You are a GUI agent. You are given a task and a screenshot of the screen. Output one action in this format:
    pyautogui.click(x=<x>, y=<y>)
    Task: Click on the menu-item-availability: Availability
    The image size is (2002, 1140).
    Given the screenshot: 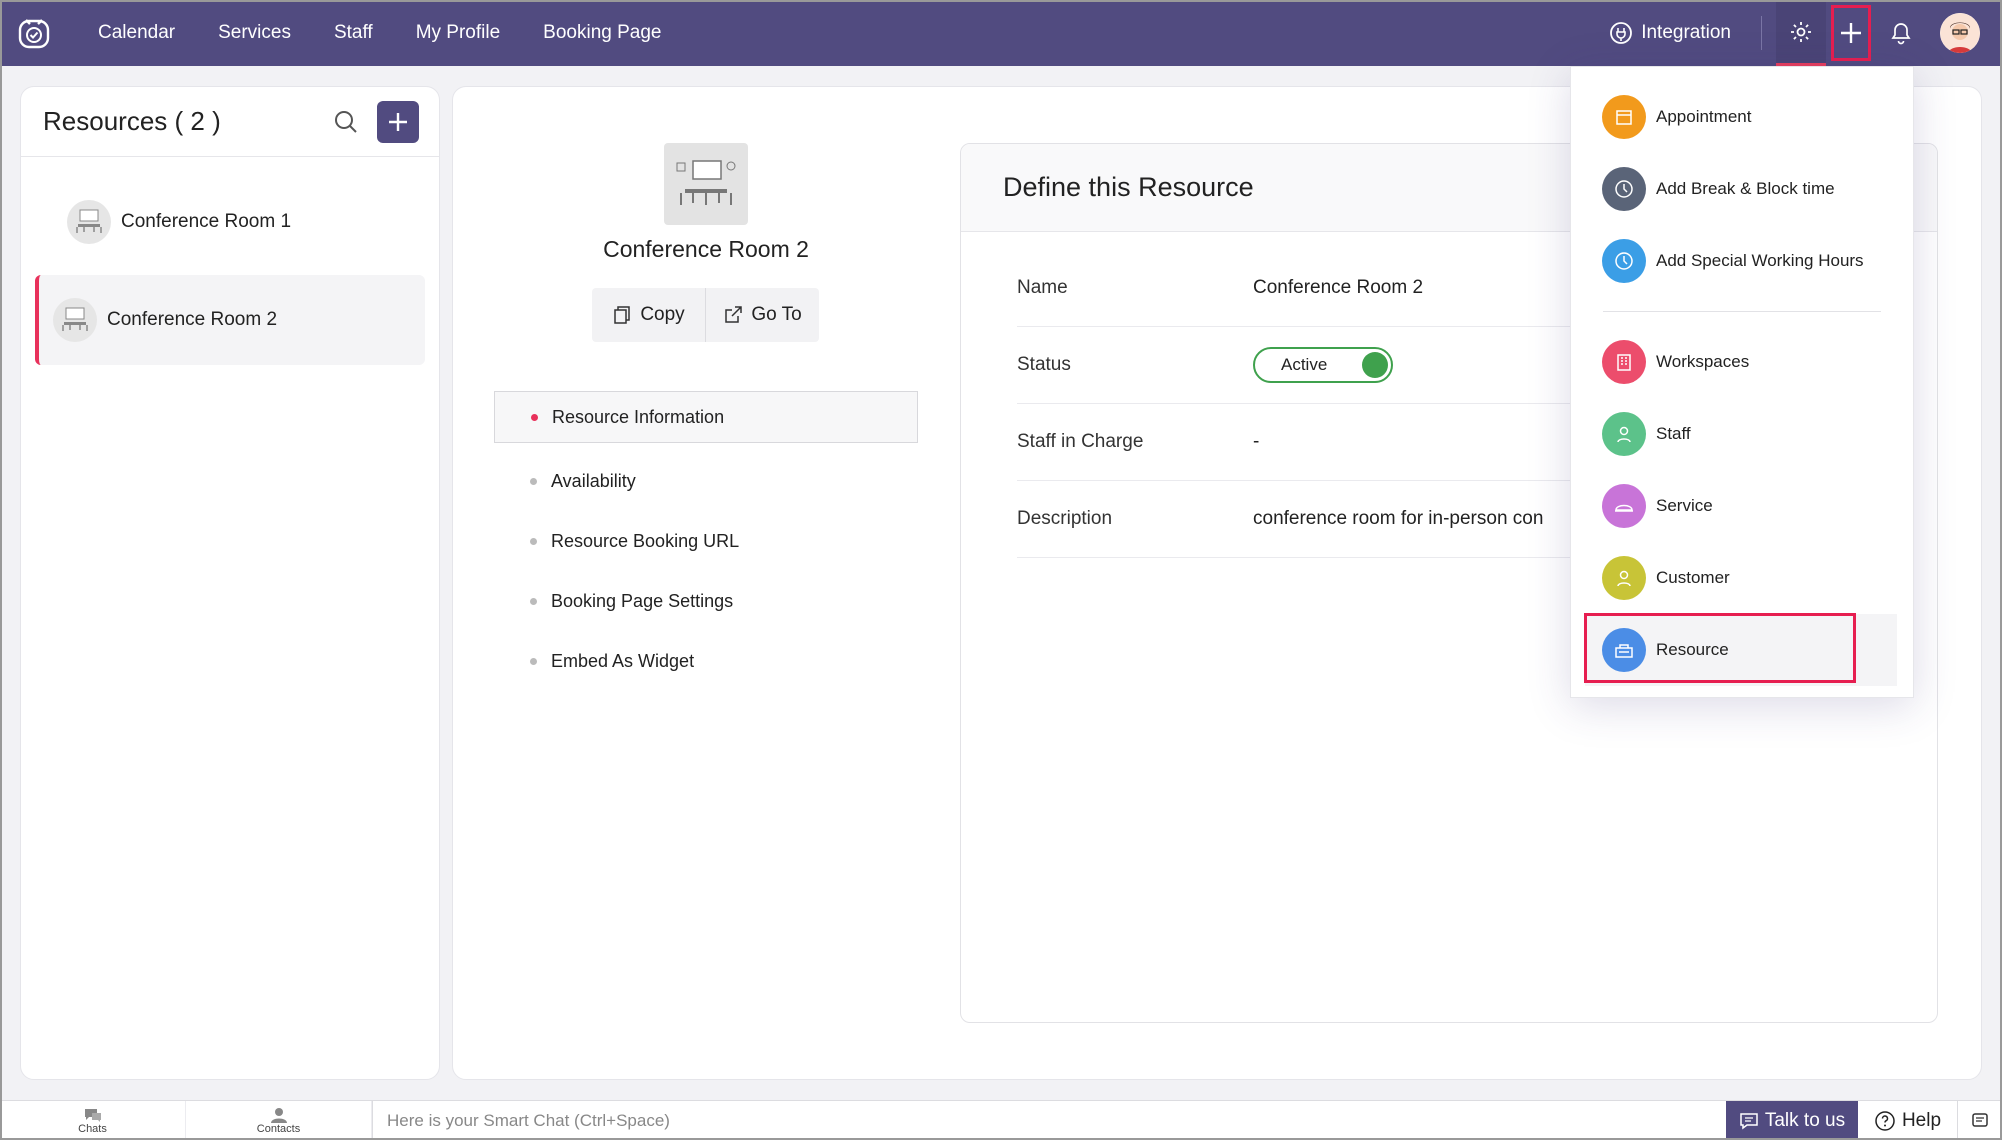 What is the action you would take?
    pyautogui.click(x=706, y=481)
    